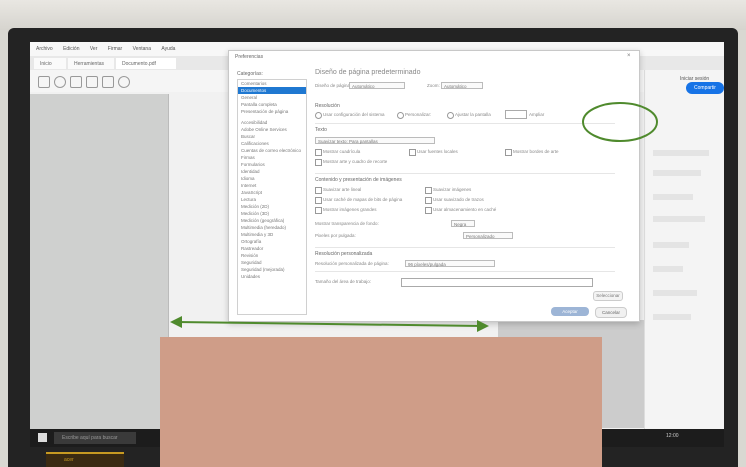 The height and width of the screenshot is (467, 746). I want to click on highlight-ellipse, so click(620, 122).